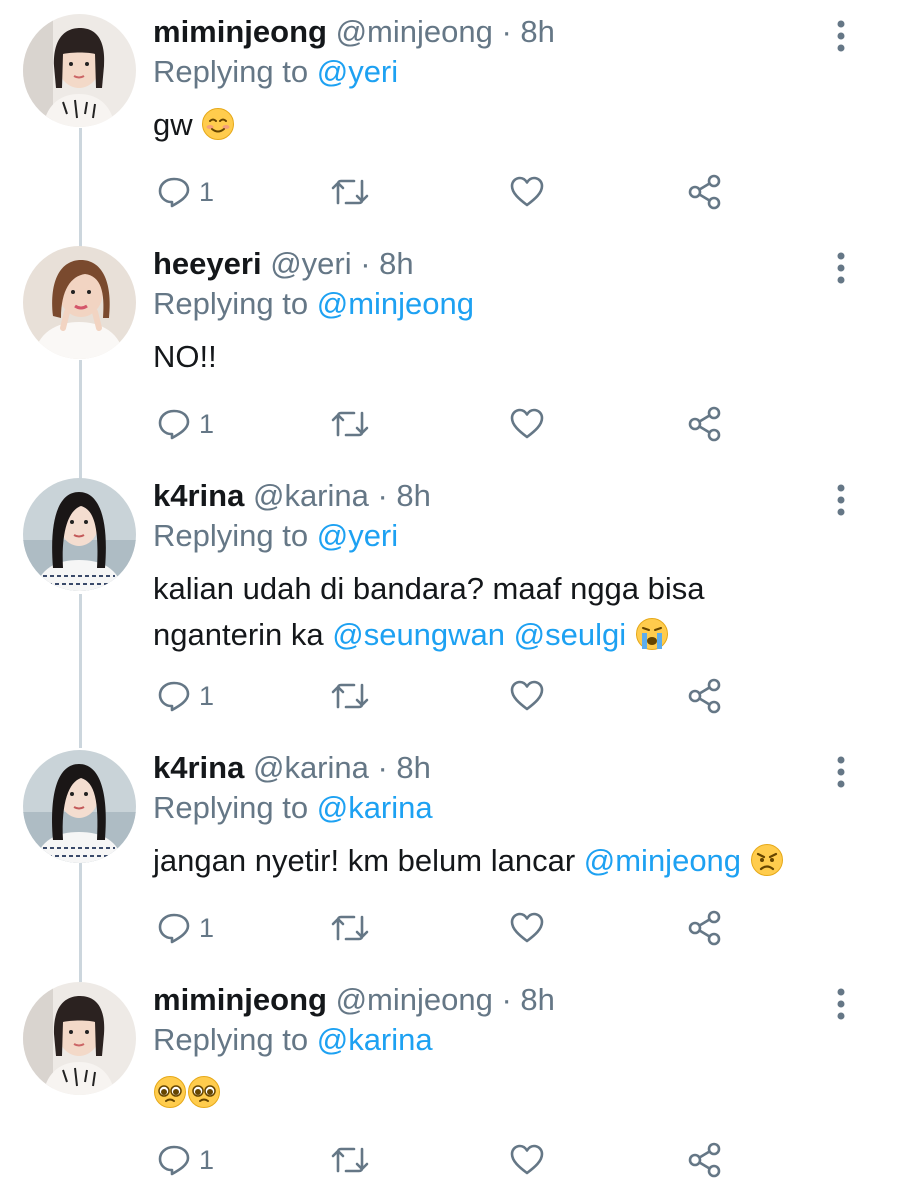 This screenshot has height=1200, width=901. I want to click on handle: @yeri, so click(310, 263).